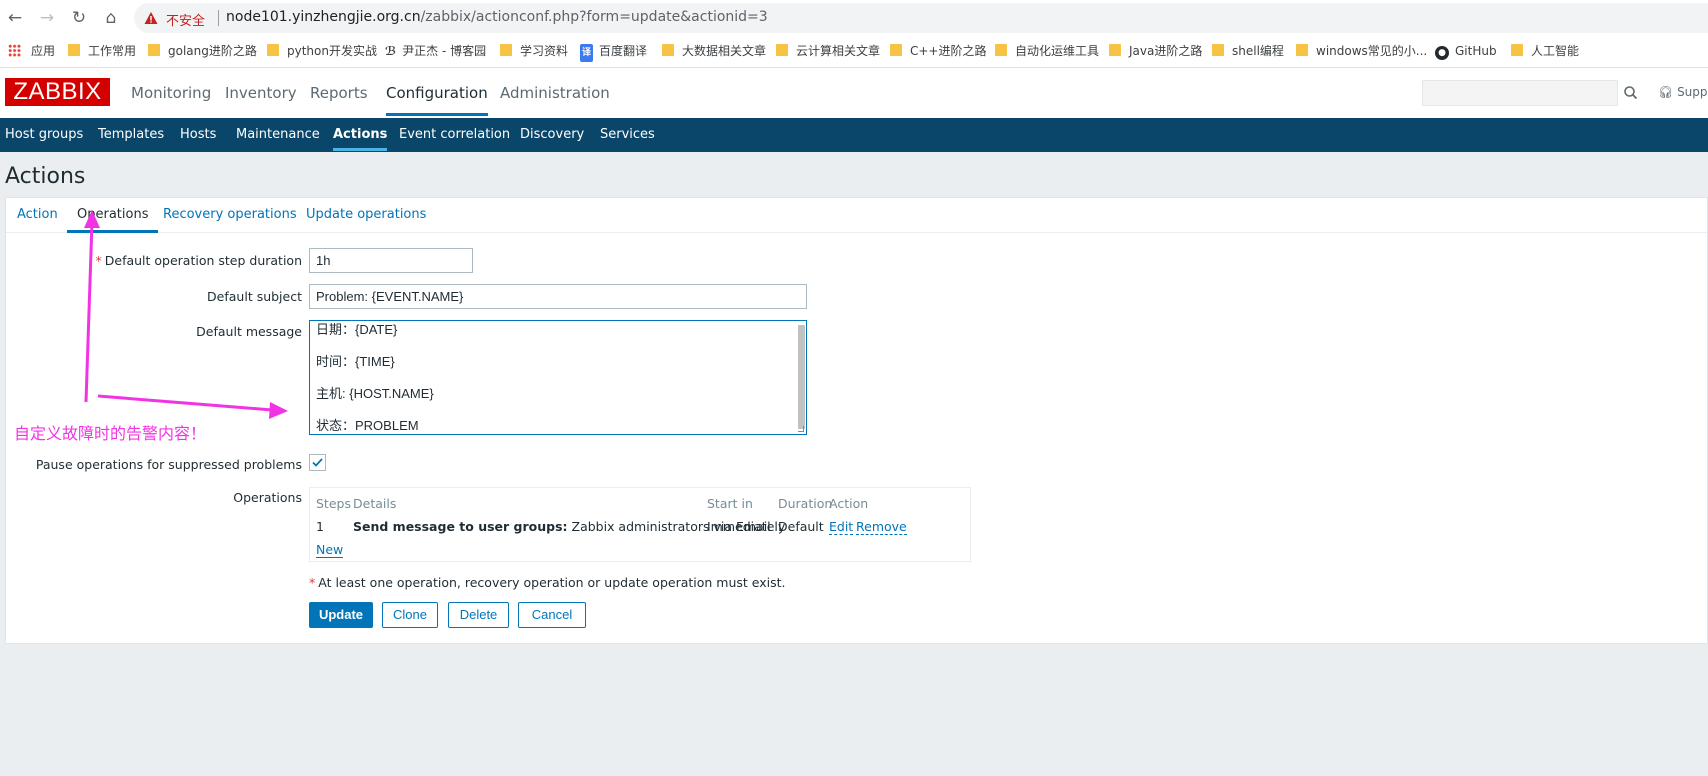  I want to click on subnav-services: Services, so click(627, 134).